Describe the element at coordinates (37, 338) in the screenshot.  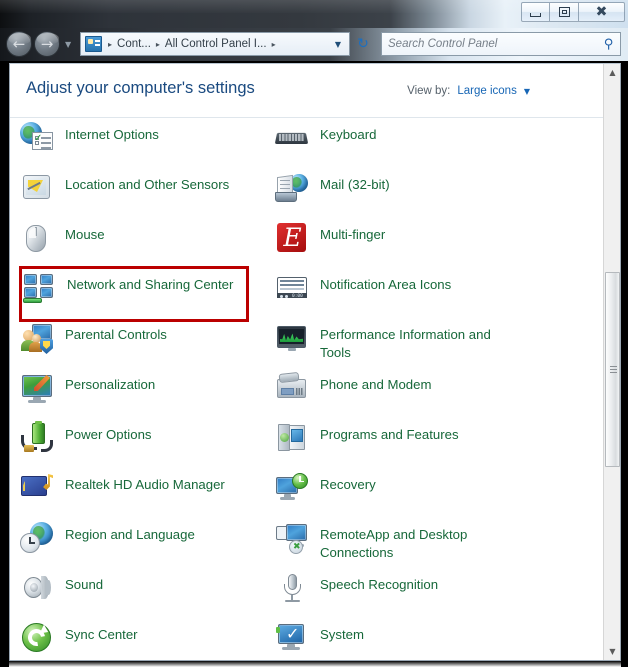
I see `parental-controls-icon` at that location.